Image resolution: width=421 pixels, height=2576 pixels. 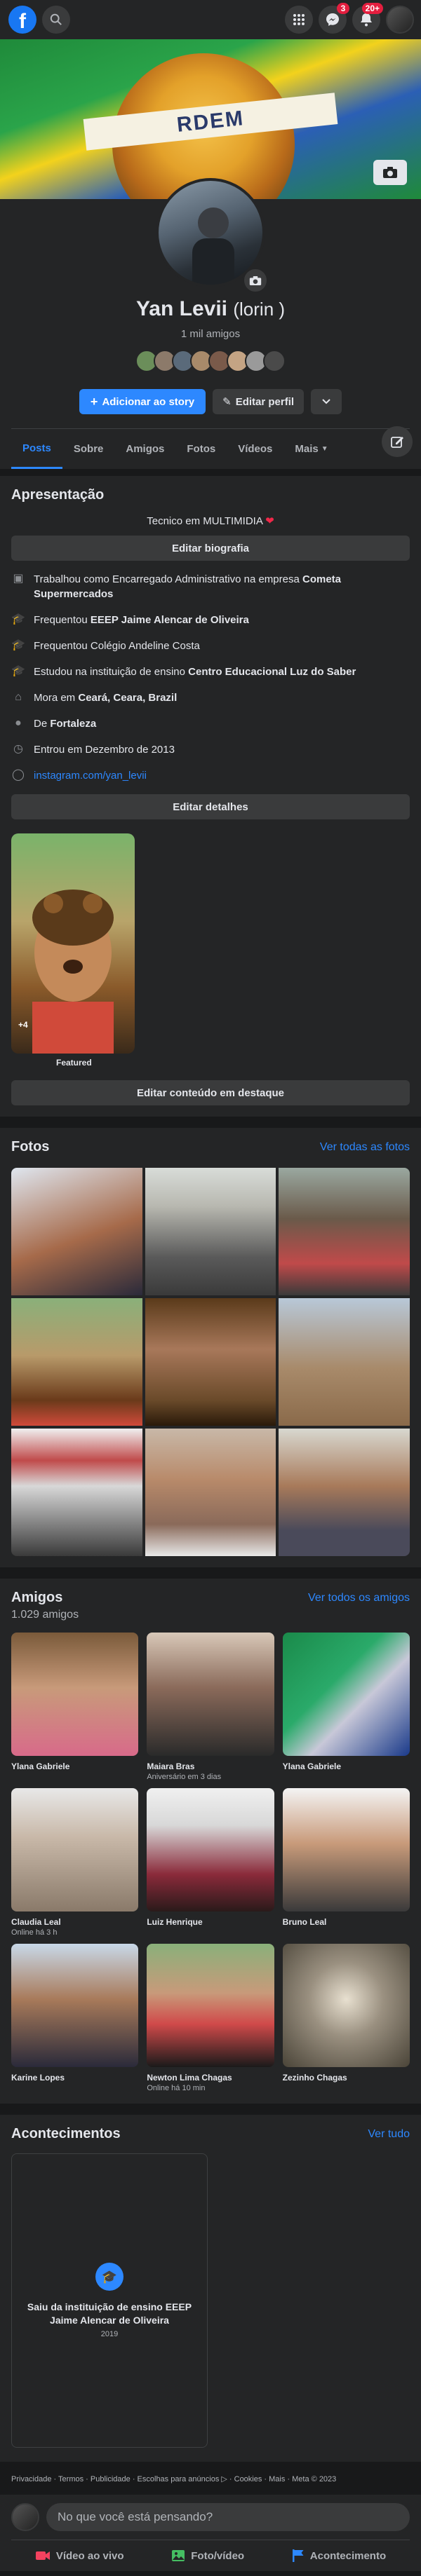 What do you see at coordinates (210, 1598) in the screenshot?
I see `friends-header: Amigos Ver todos os amigos` at bounding box center [210, 1598].